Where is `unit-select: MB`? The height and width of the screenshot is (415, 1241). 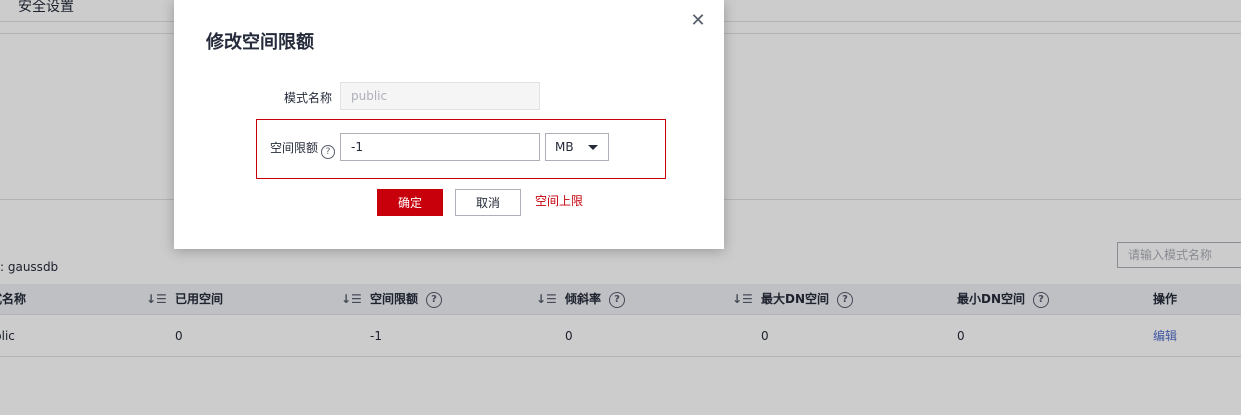 unit-select: MB is located at coordinates (577, 147).